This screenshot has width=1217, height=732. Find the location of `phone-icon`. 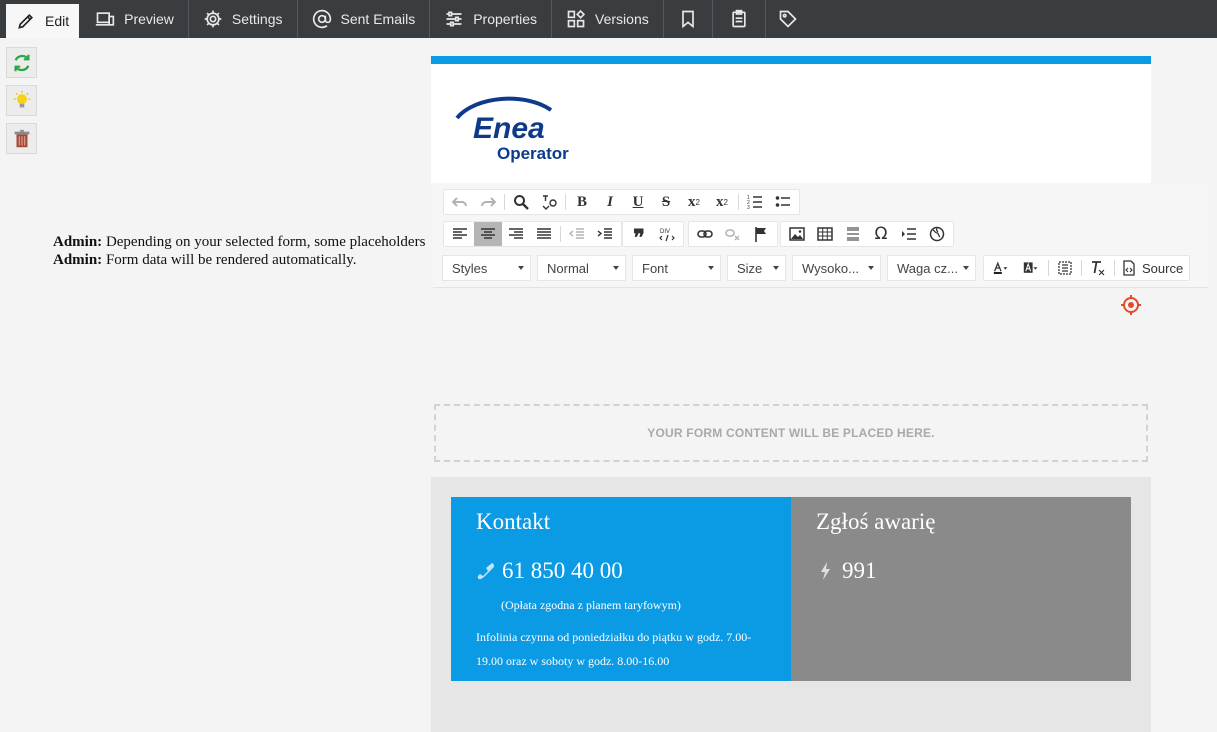

phone-icon is located at coordinates (486, 571).